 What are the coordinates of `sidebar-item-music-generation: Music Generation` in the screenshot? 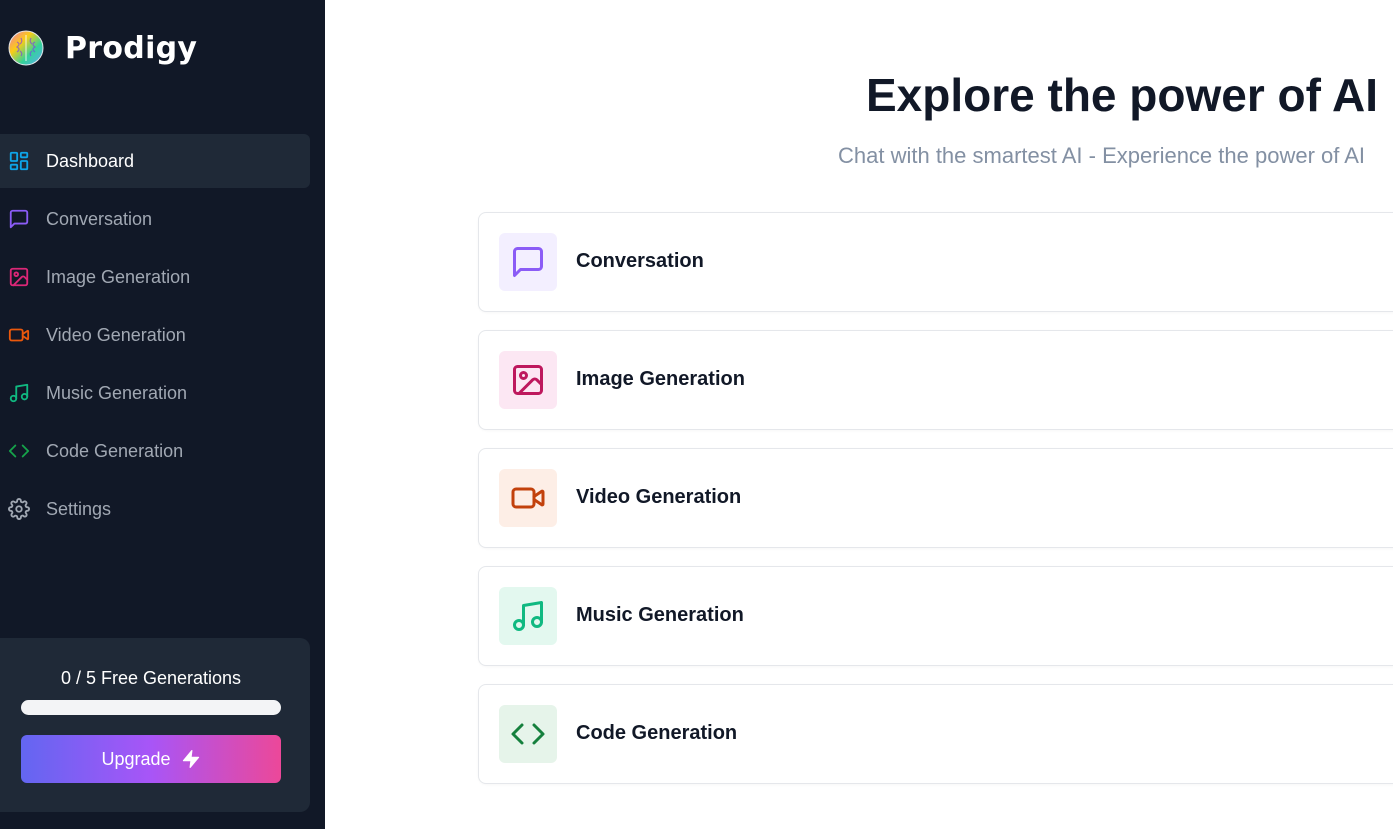 It's located at (155, 393).